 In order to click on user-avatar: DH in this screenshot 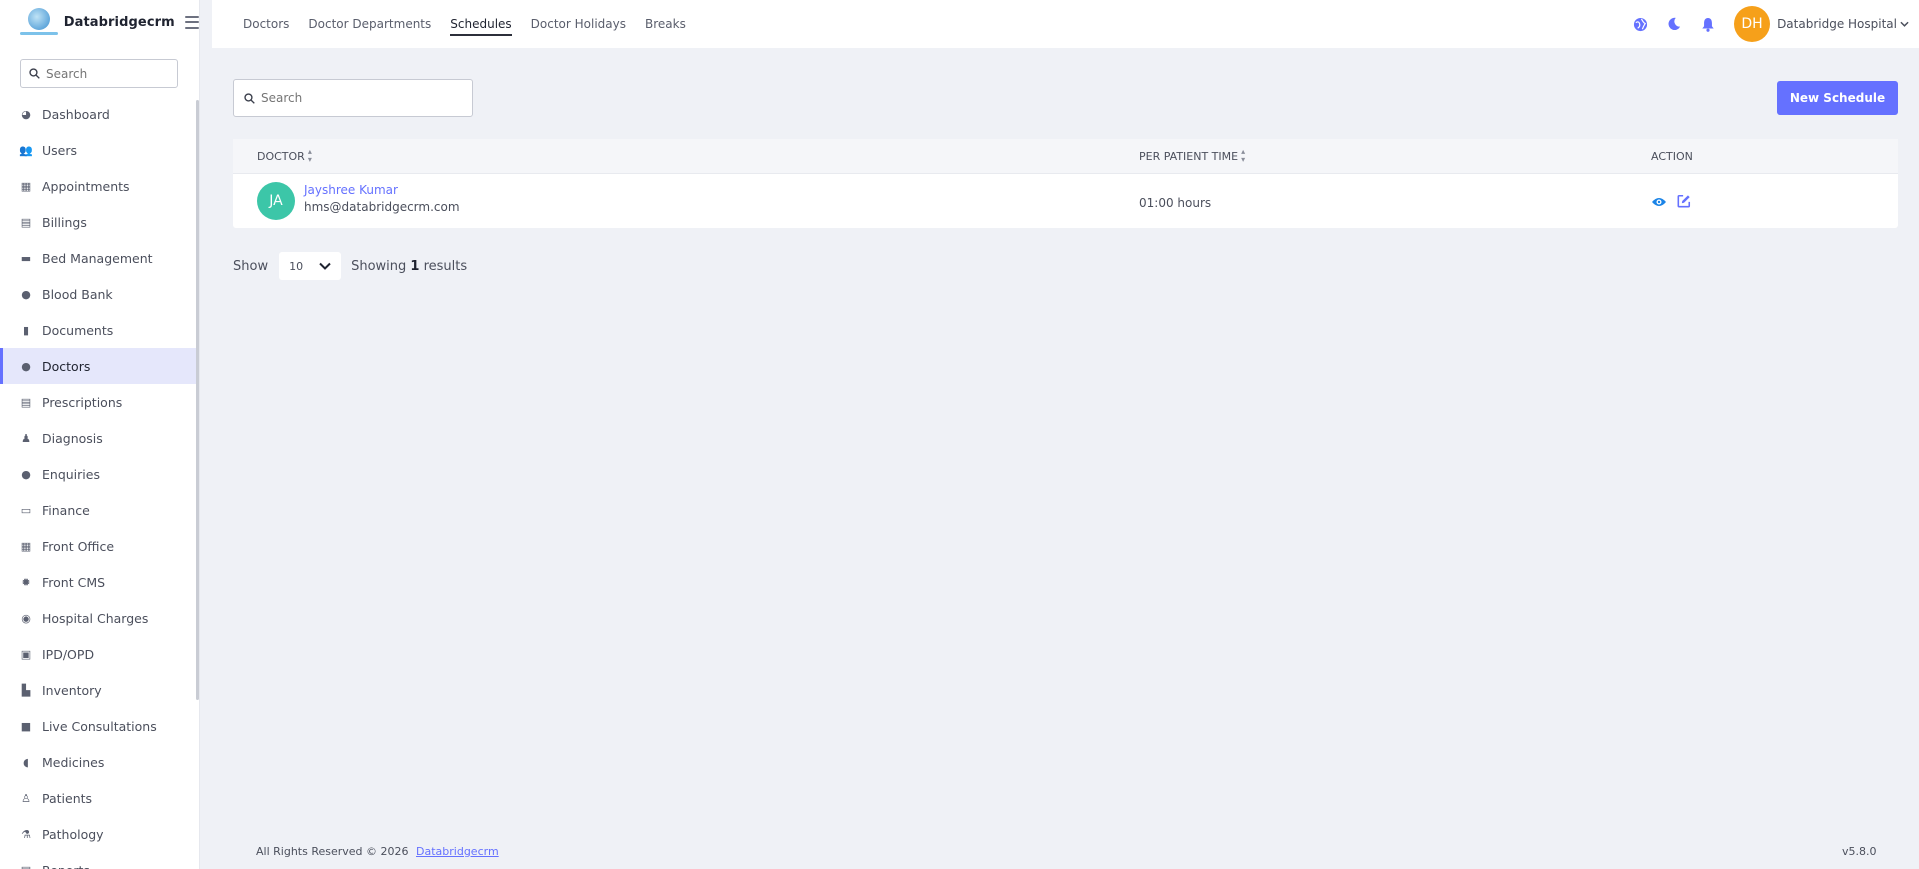, I will do `click(1752, 24)`.